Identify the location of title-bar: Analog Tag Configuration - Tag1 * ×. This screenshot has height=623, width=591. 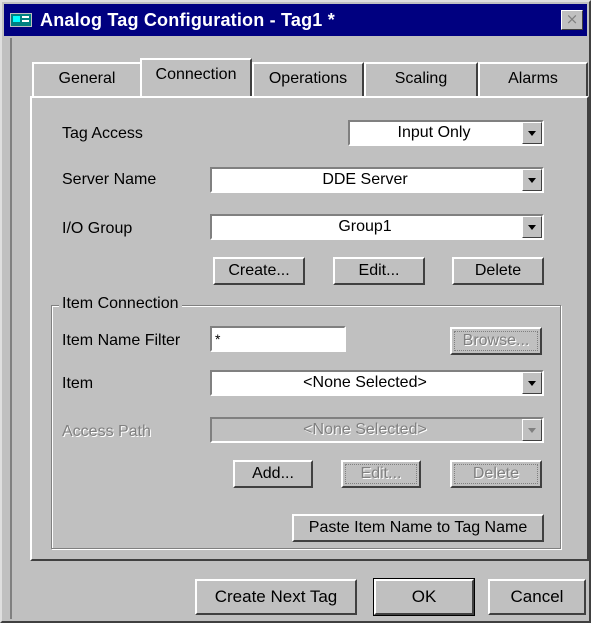
(295, 20).